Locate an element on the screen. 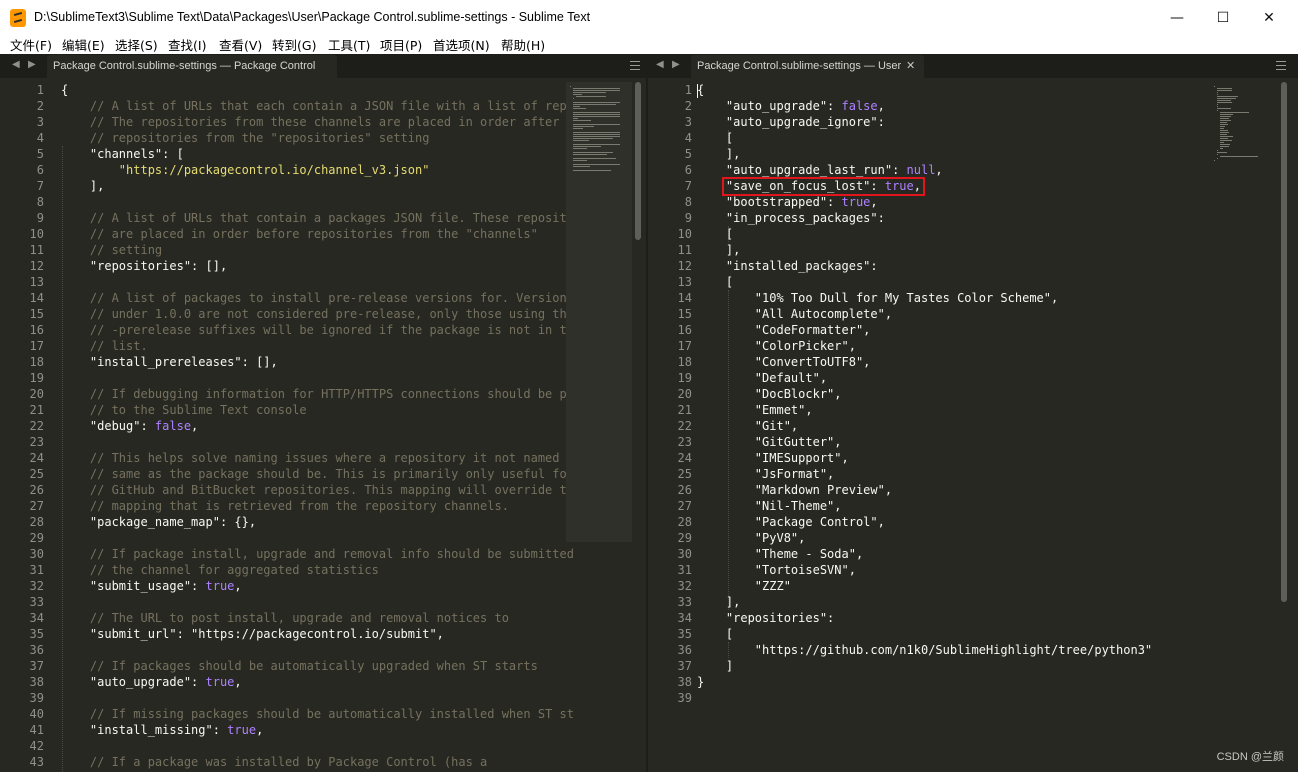 The height and width of the screenshot is (772, 1298). menu-file: 文件(F) is located at coordinates (31, 44).